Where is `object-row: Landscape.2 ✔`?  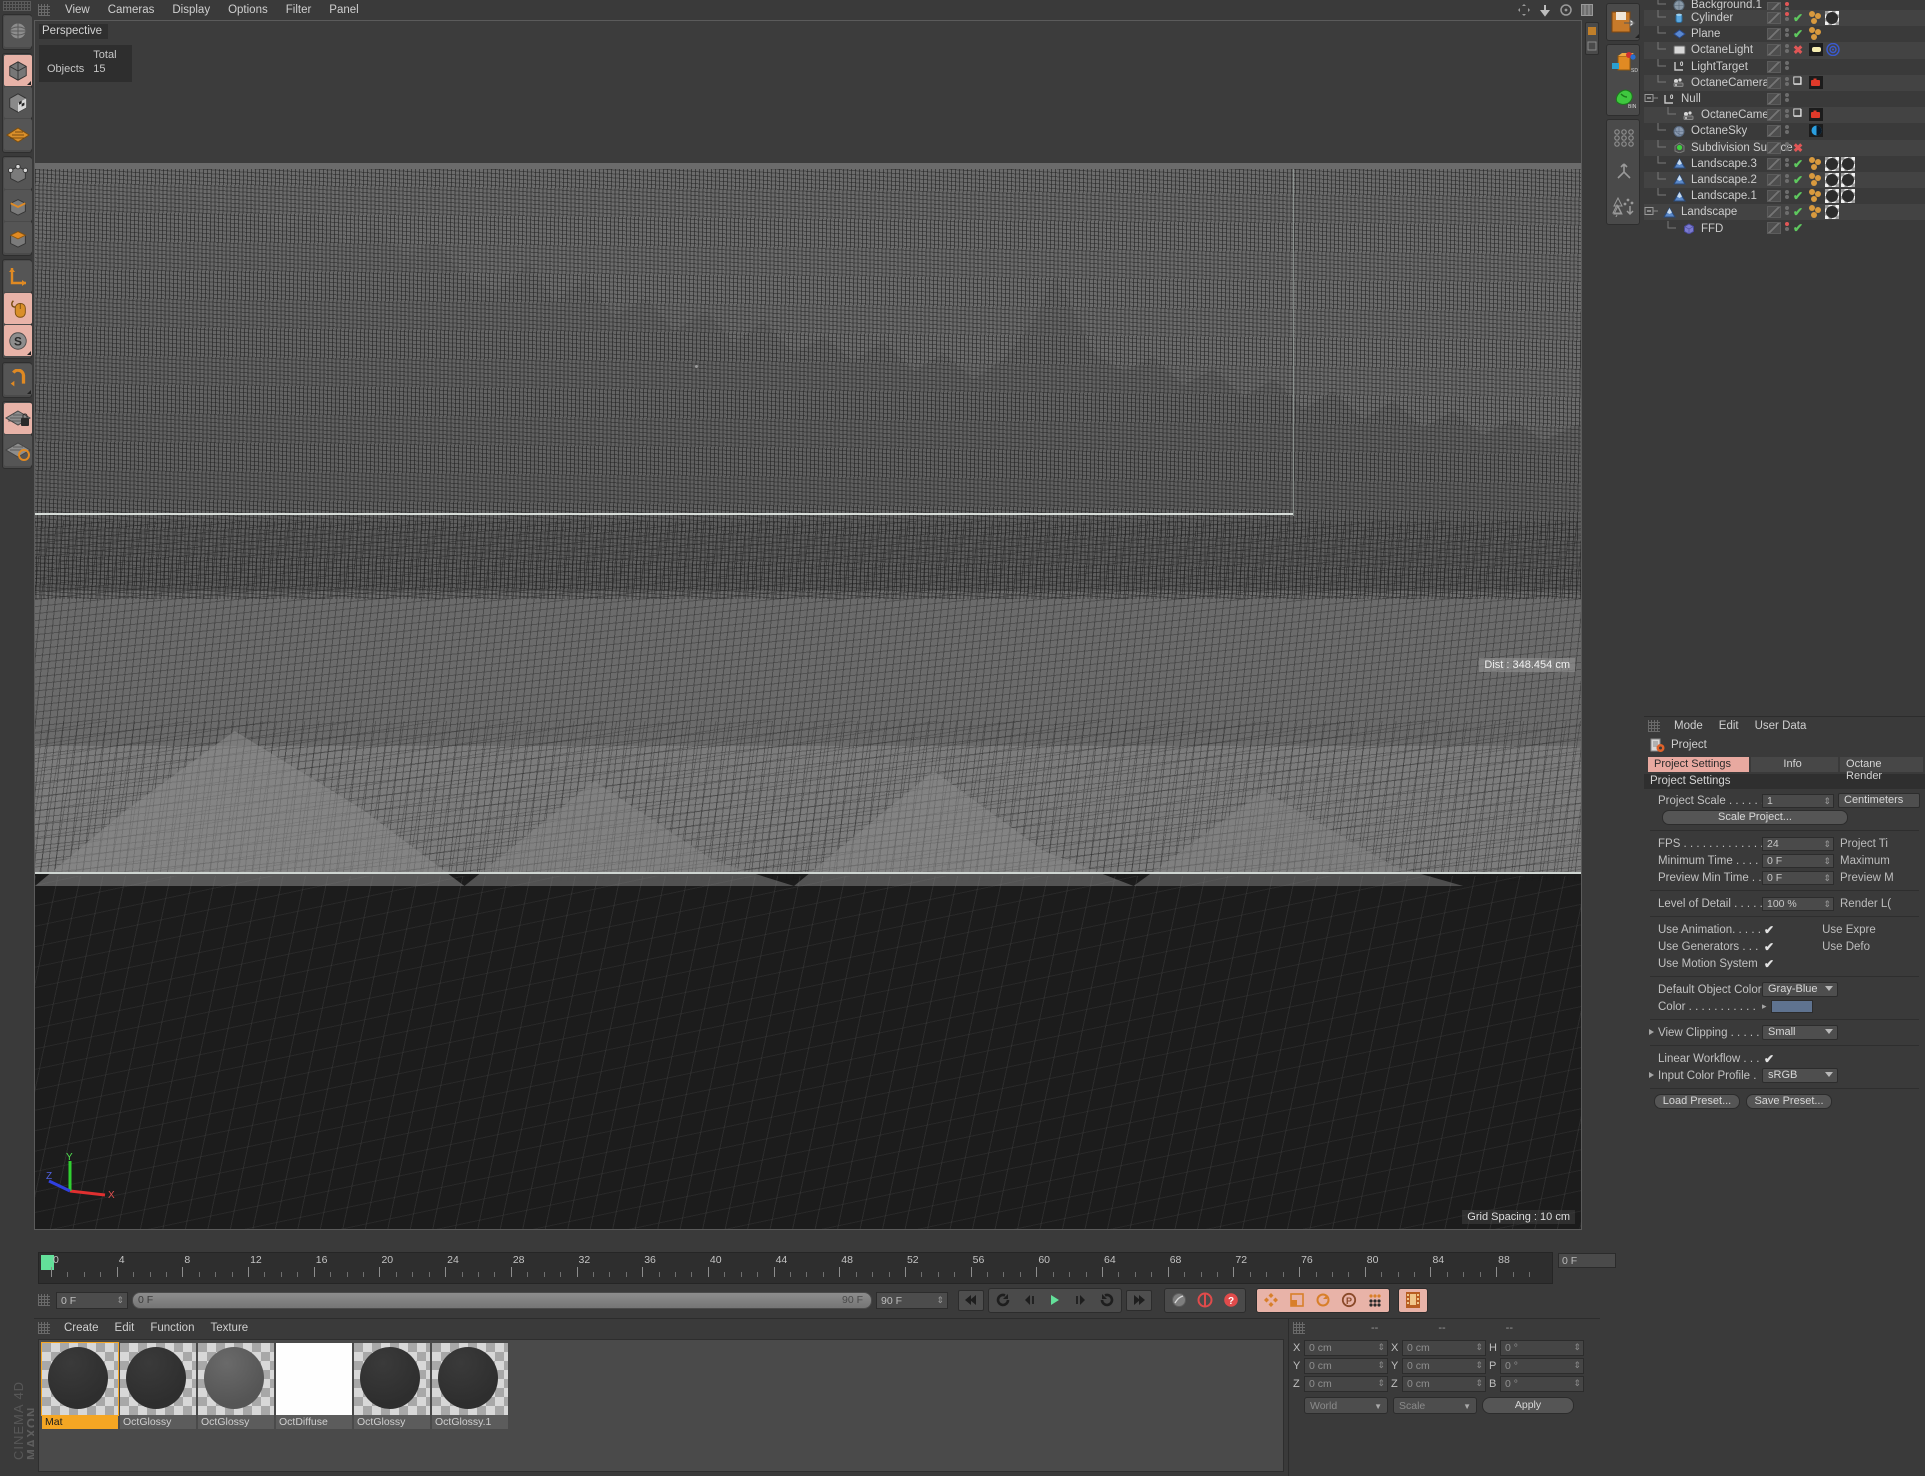
object-row: Landscape.2 ✔ is located at coordinates (1784, 180).